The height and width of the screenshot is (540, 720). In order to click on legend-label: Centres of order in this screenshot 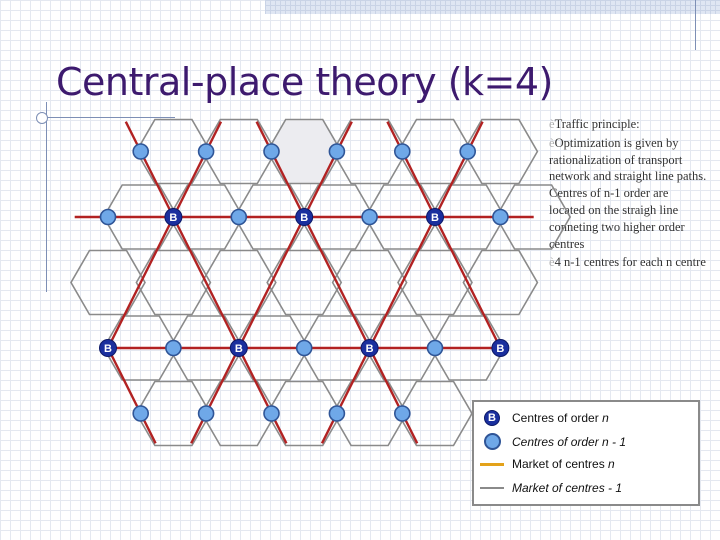, I will do `click(555, 418)`.